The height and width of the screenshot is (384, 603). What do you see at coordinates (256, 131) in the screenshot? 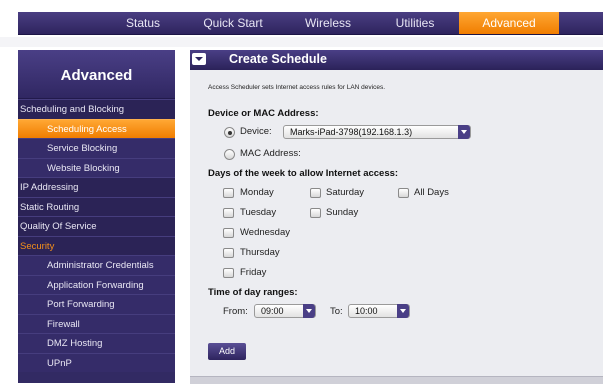
I see `device-radio-label: Device:` at bounding box center [256, 131].